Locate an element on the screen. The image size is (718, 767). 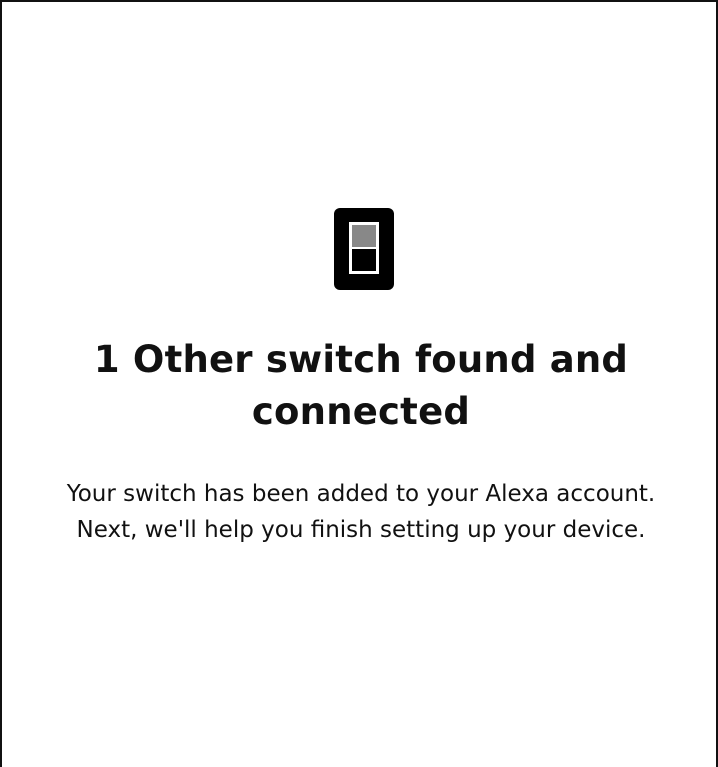
page-title: 1 Other switch found and connected is located at coordinates (361, 385).